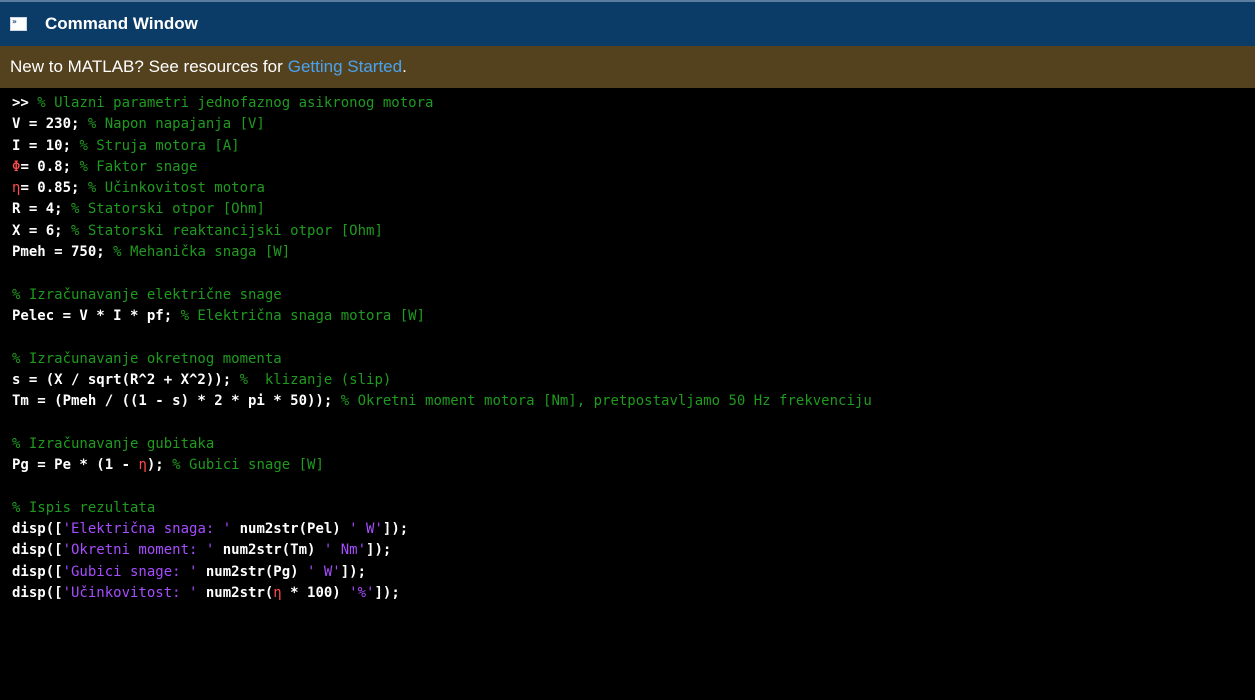 The height and width of the screenshot is (700, 1255). What do you see at coordinates (633, 167) in the screenshot?
I see `code-line: Φ= 0.8; % Faktor snage` at bounding box center [633, 167].